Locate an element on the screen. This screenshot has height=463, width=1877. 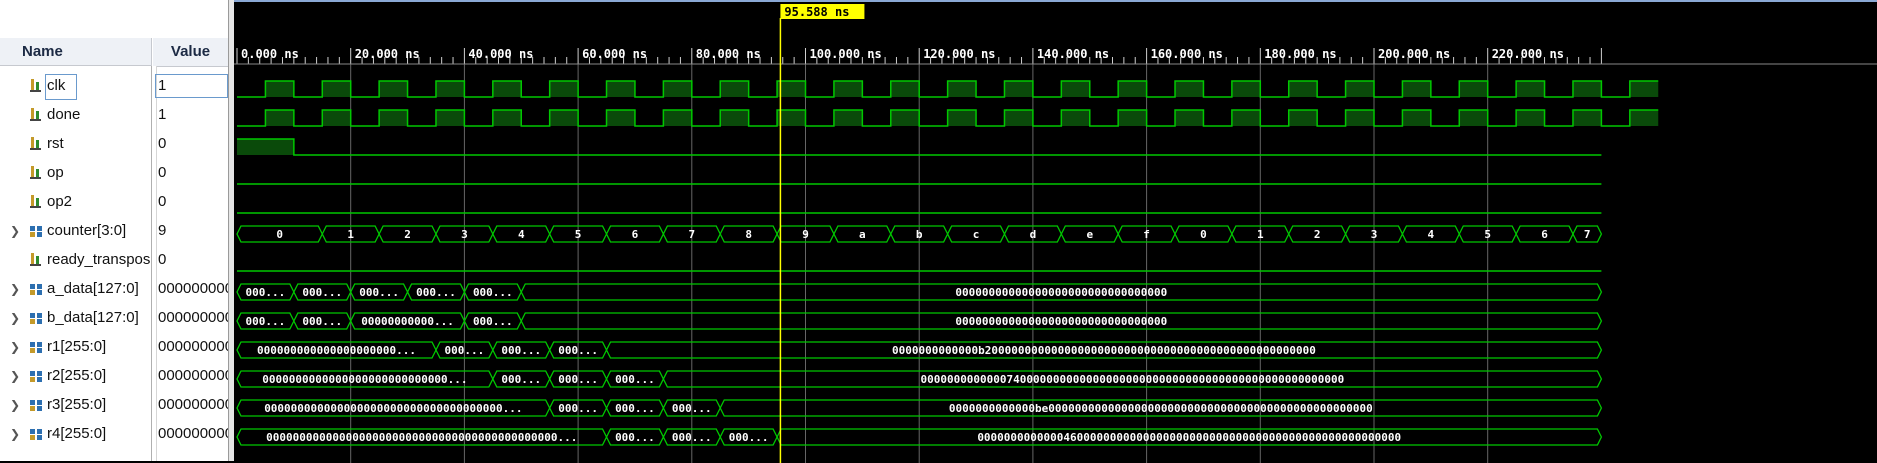
signal-row-ready-transpose: ready_transpose 0 is located at coordinates (114, 260).